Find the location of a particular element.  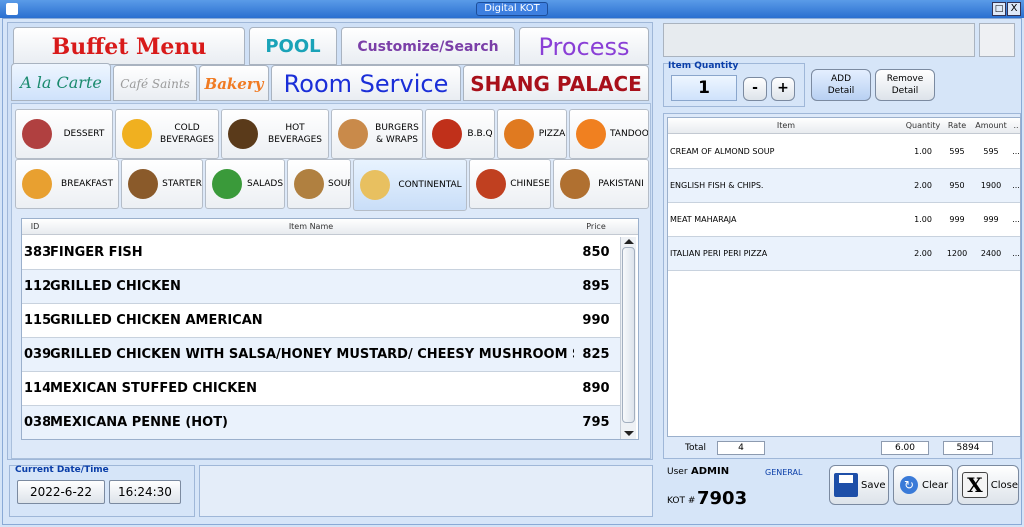

category-burgers-wraps: BURGERS & WRAPS is located at coordinates (377, 134).